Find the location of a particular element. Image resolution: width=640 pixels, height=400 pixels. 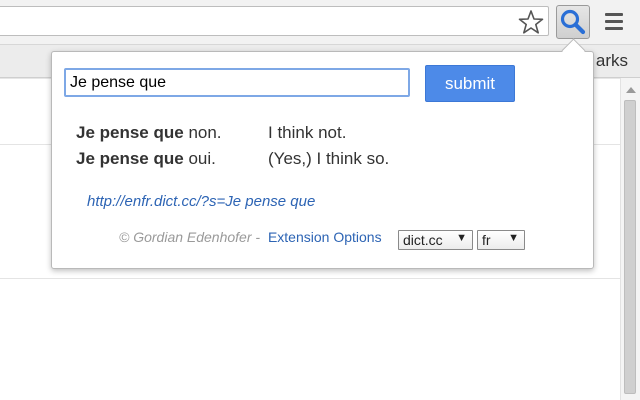

bookmarks-label: arks is located at coordinates (612, 61).